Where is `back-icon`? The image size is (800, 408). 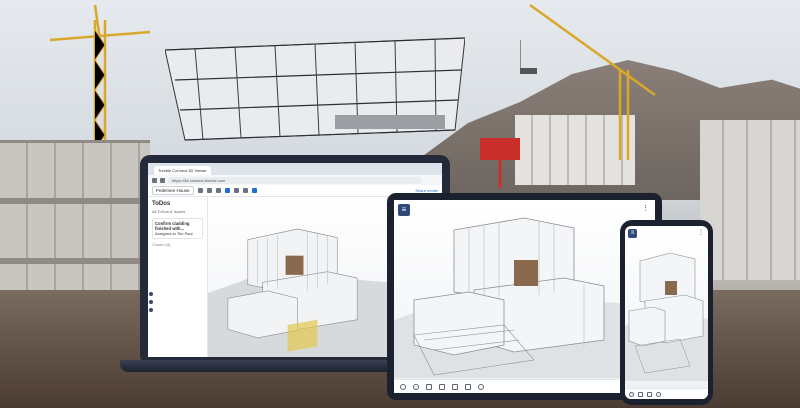
back-icon is located at coordinates (154, 180).